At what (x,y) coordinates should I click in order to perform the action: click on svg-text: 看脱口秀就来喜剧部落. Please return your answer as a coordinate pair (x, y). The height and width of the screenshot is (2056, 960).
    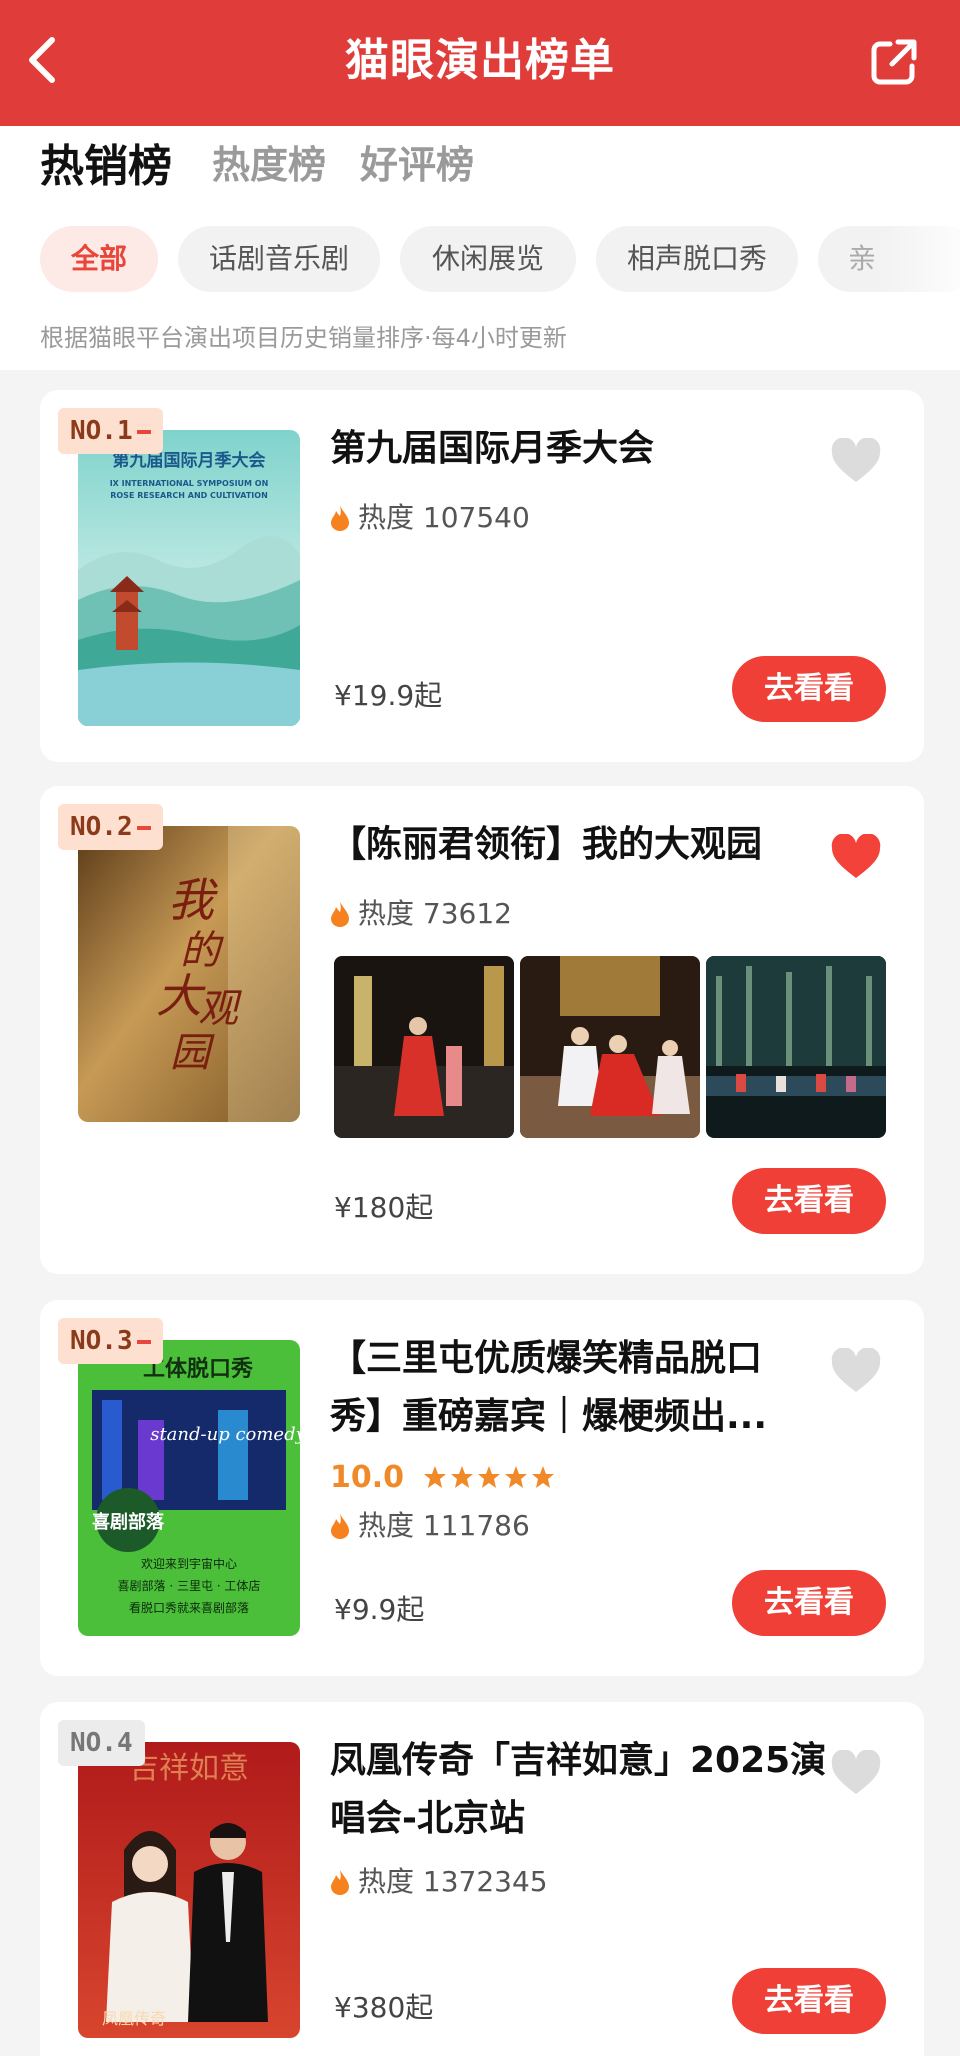
    Looking at the image, I should click on (189, 1607).